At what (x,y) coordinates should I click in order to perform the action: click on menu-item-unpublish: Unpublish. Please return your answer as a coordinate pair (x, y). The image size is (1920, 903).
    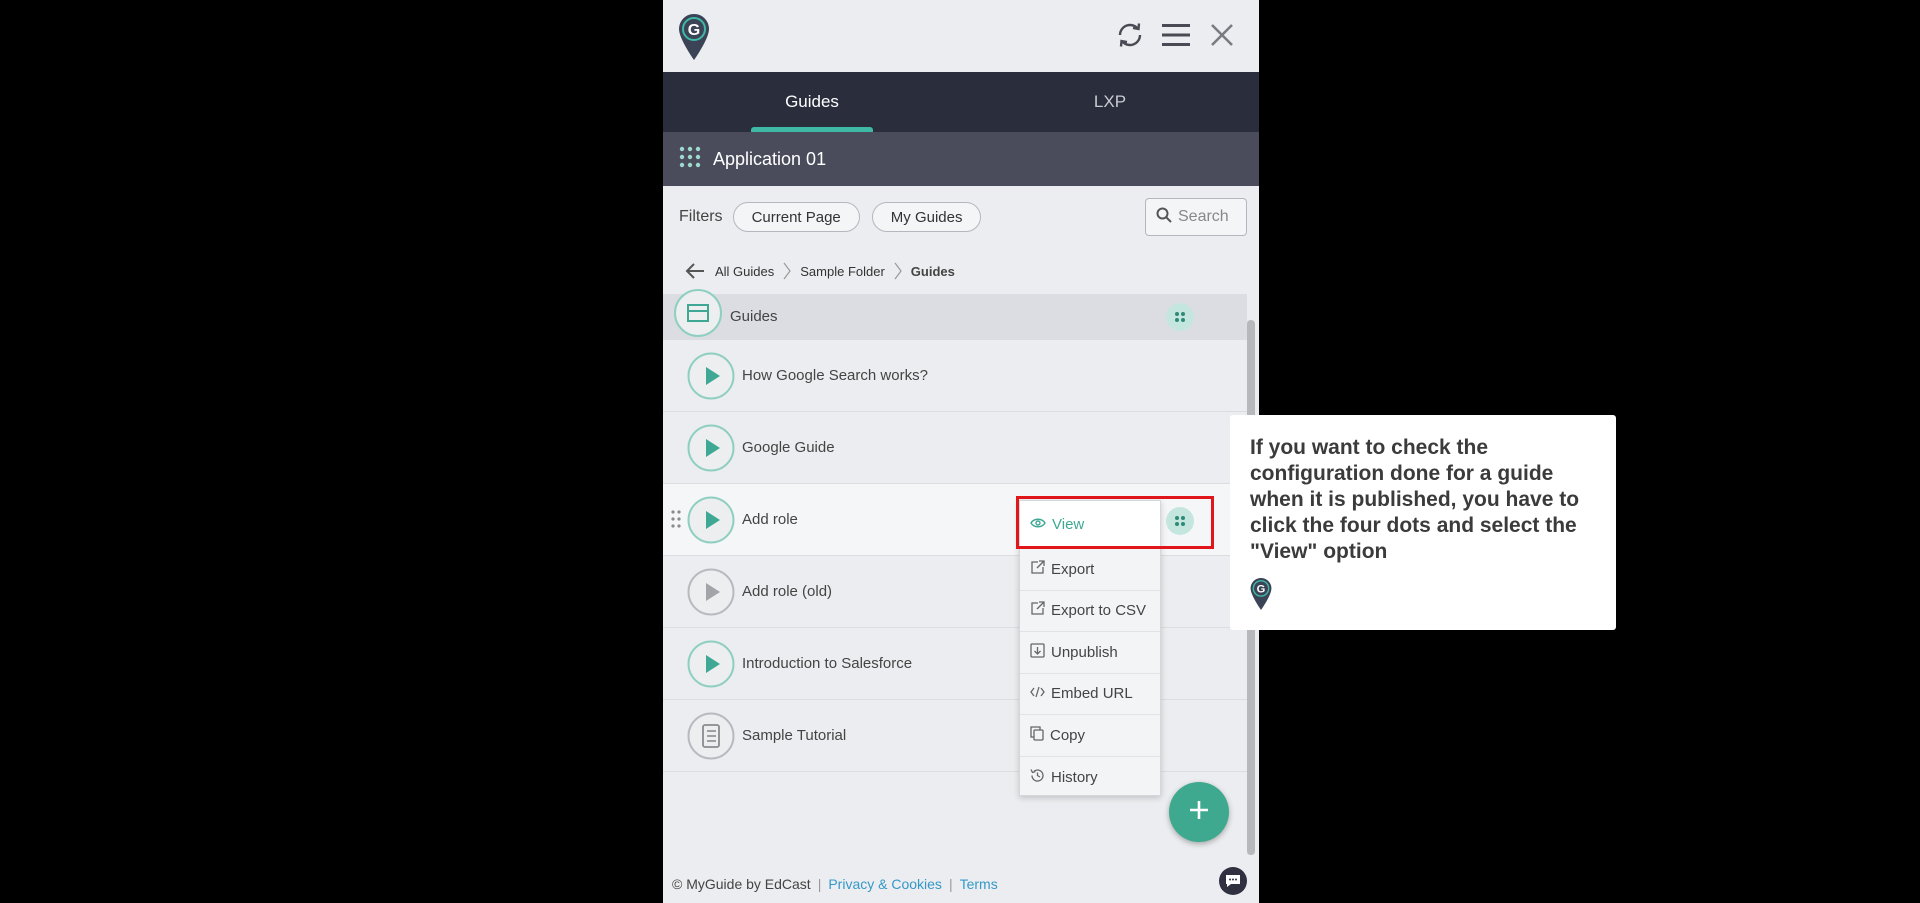
    Looking at the image, I should click on (1090, 653).